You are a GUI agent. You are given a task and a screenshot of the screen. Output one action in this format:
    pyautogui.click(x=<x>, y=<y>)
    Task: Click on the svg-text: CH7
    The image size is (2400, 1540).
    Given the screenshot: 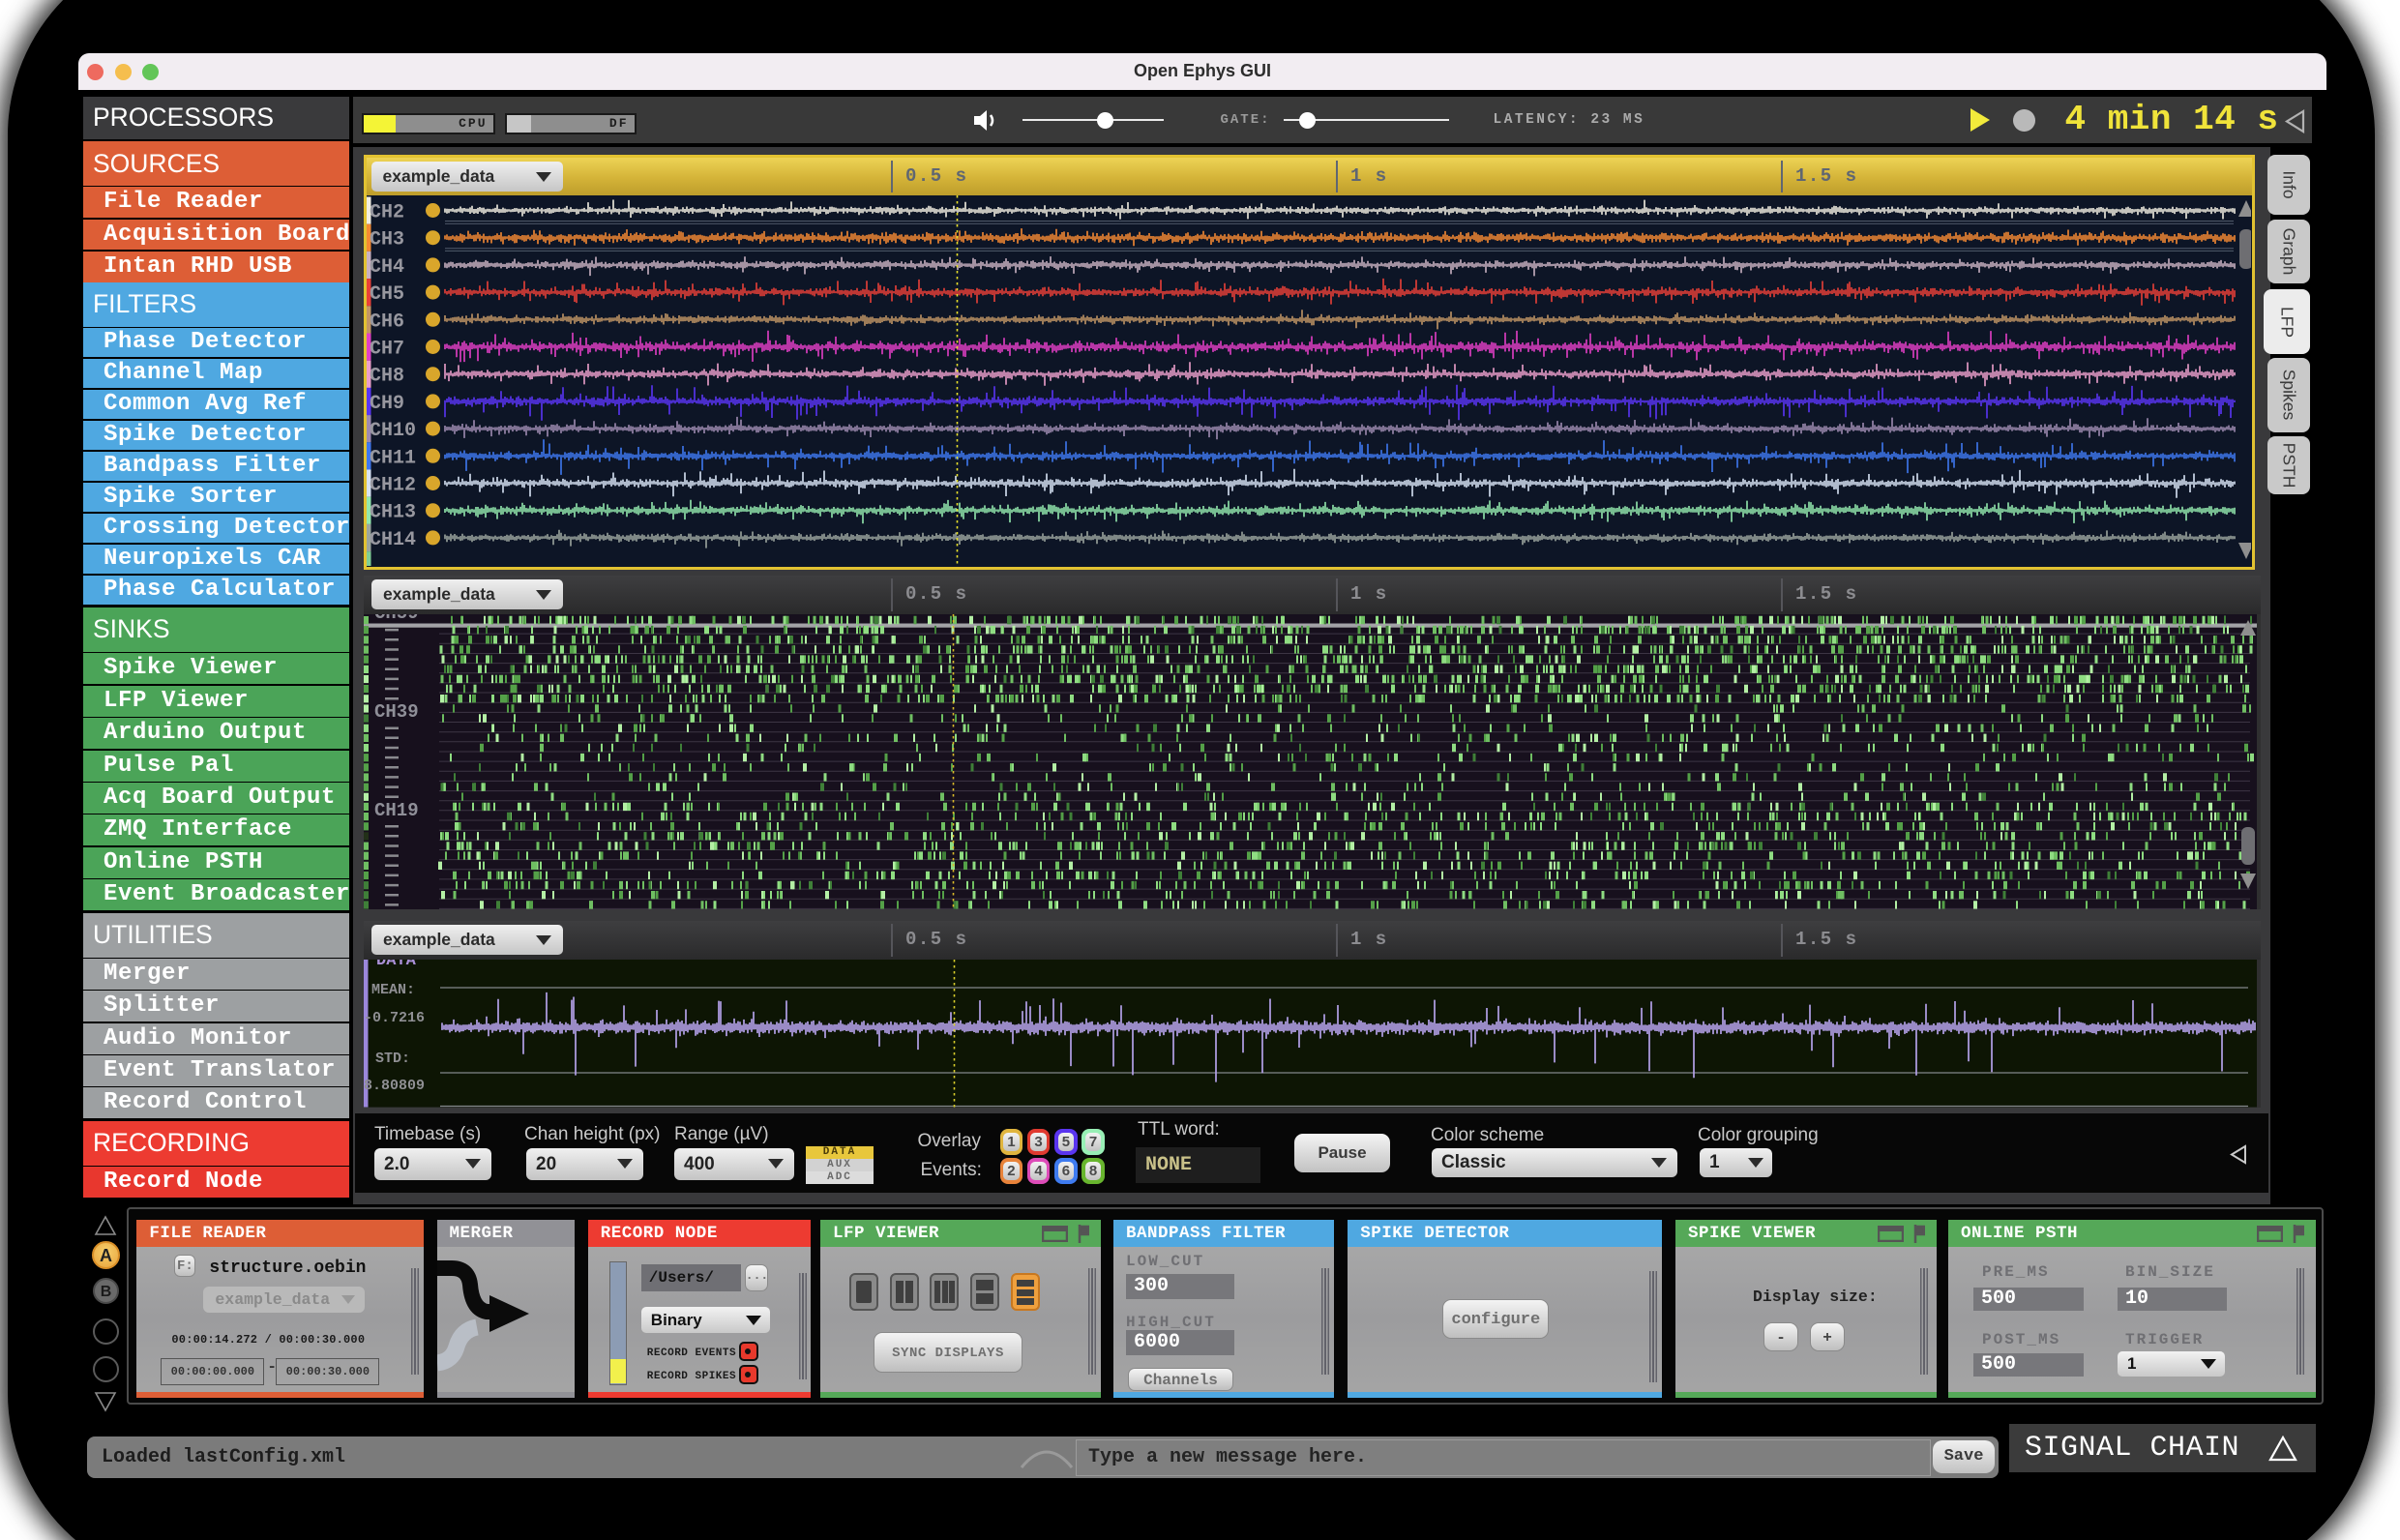 What is the action you would take?
    pyautogui.click(x=387, y=349)
    